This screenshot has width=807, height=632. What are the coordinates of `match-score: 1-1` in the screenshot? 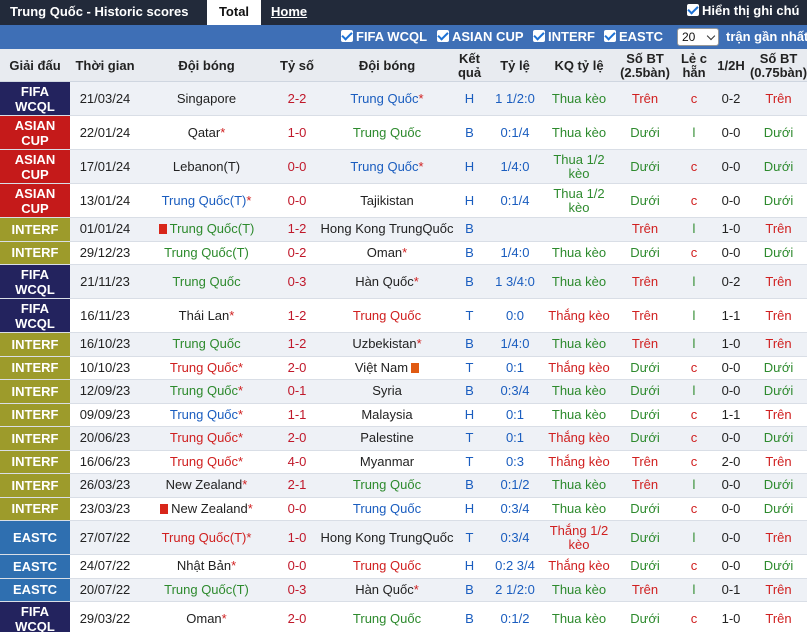 It's located at (297, 415).